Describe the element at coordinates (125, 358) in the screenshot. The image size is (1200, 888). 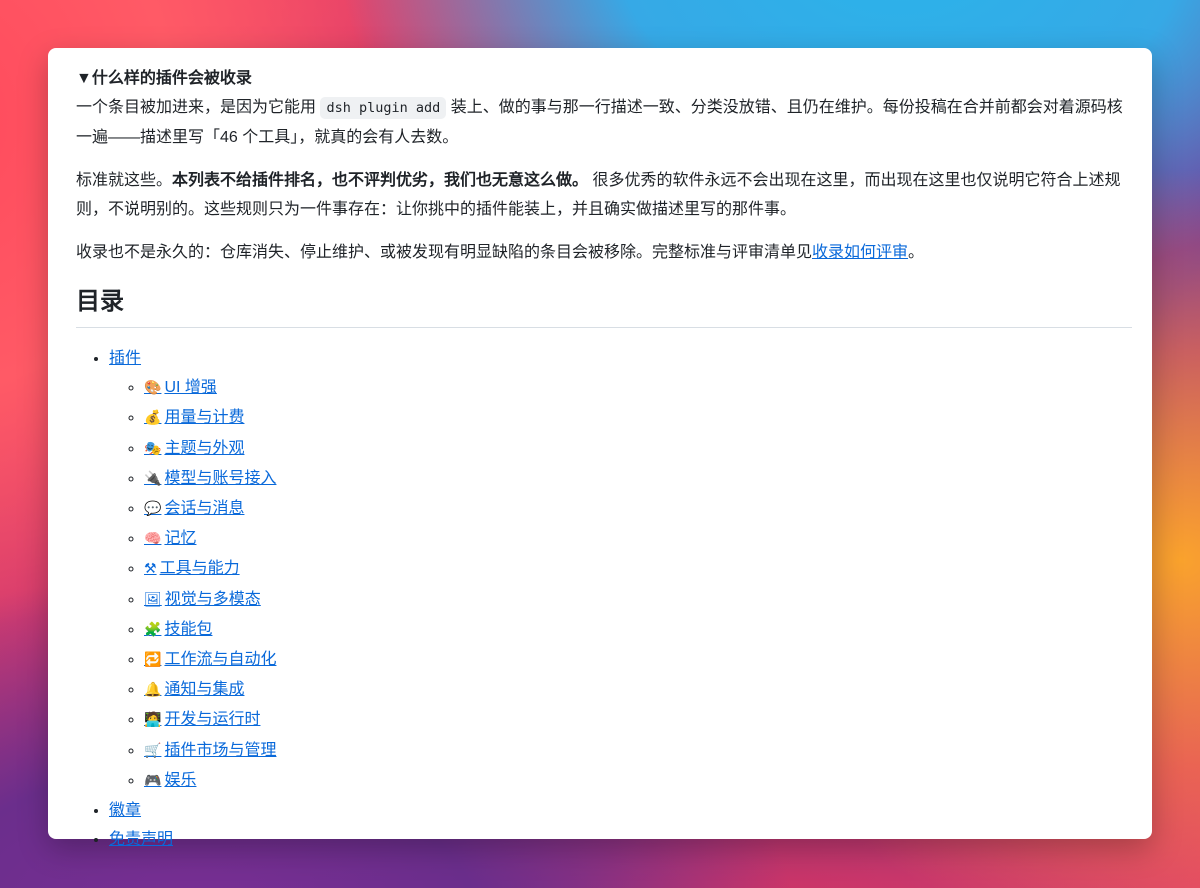
I see `toc-link-plugins: 插件` at that location.